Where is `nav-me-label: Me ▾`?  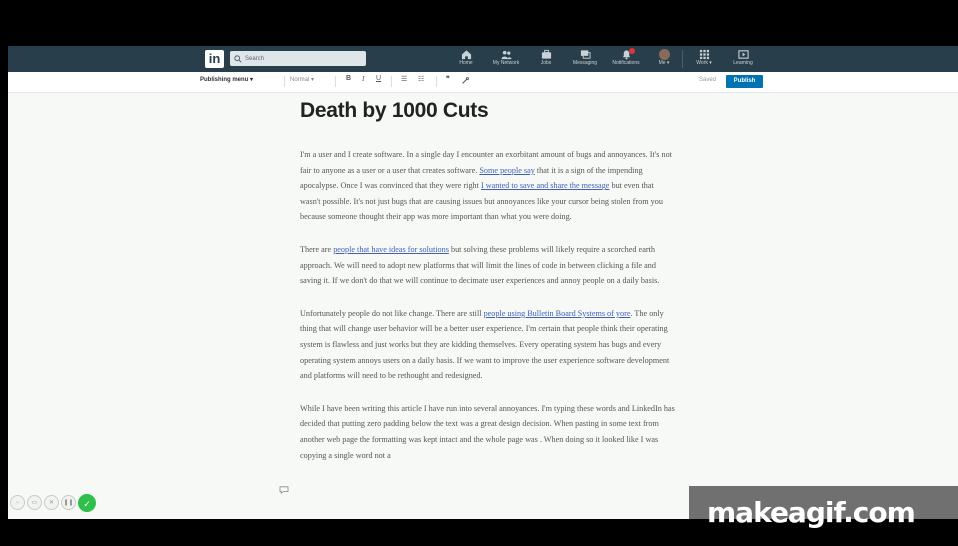
nav-me-label: Me ▾ is located at coordinates (664, 63).